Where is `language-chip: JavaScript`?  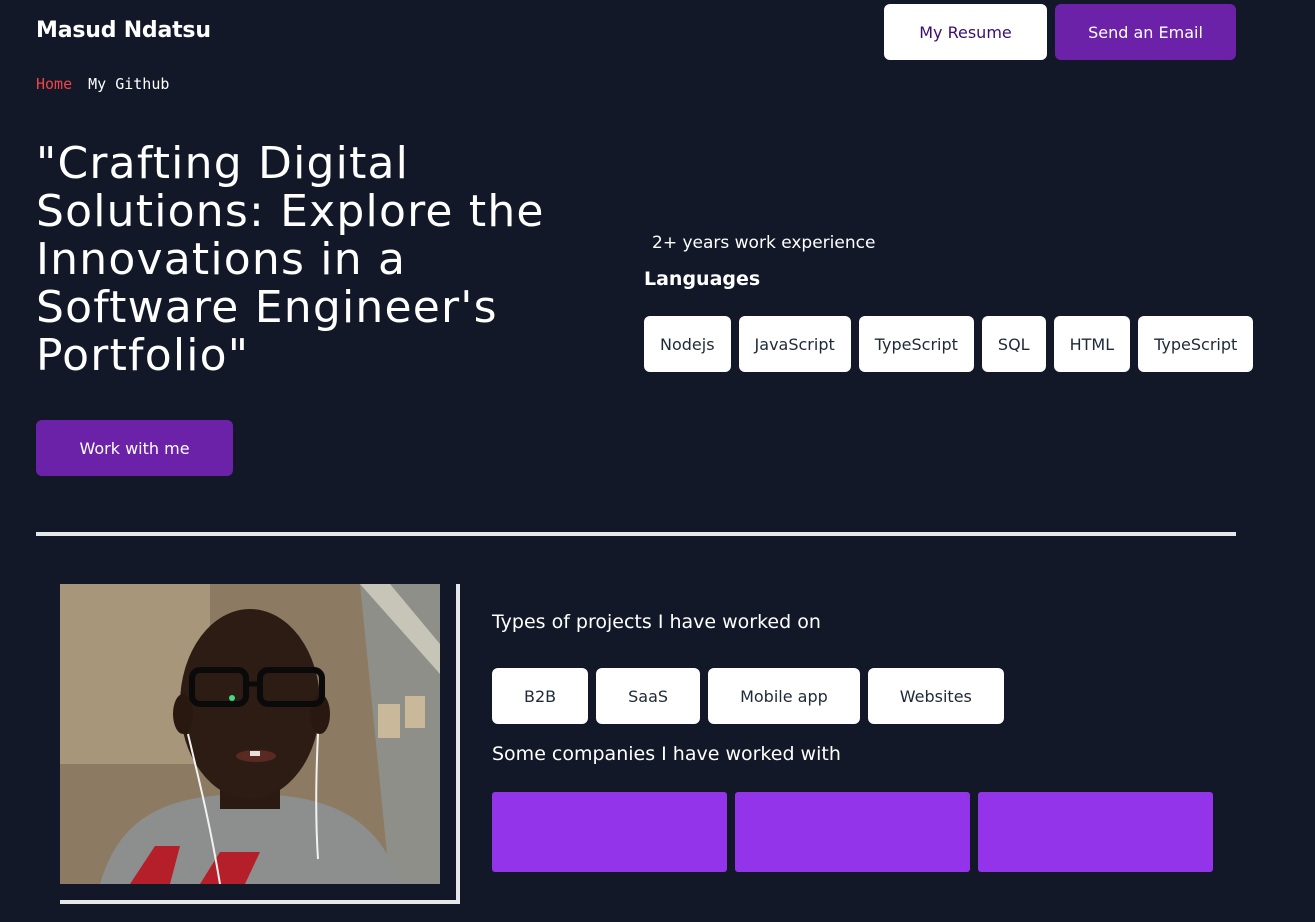
language-chip: JavaScript is located at coordinates (794, 344).